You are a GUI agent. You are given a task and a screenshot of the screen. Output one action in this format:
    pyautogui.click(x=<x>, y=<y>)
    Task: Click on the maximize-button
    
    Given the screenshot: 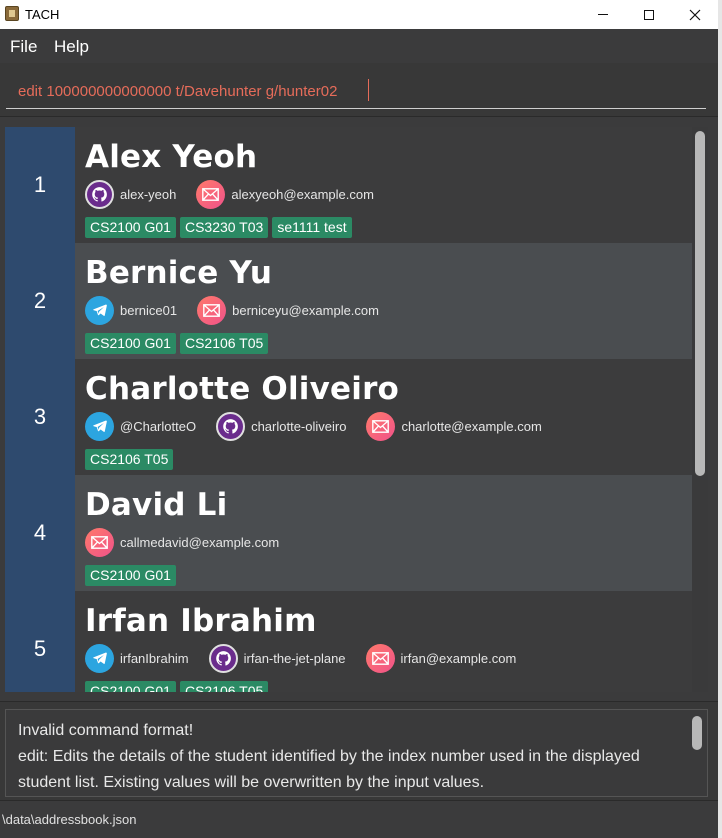 What is the action you would take?
    pyautogui.click(x=649, y=14)
    